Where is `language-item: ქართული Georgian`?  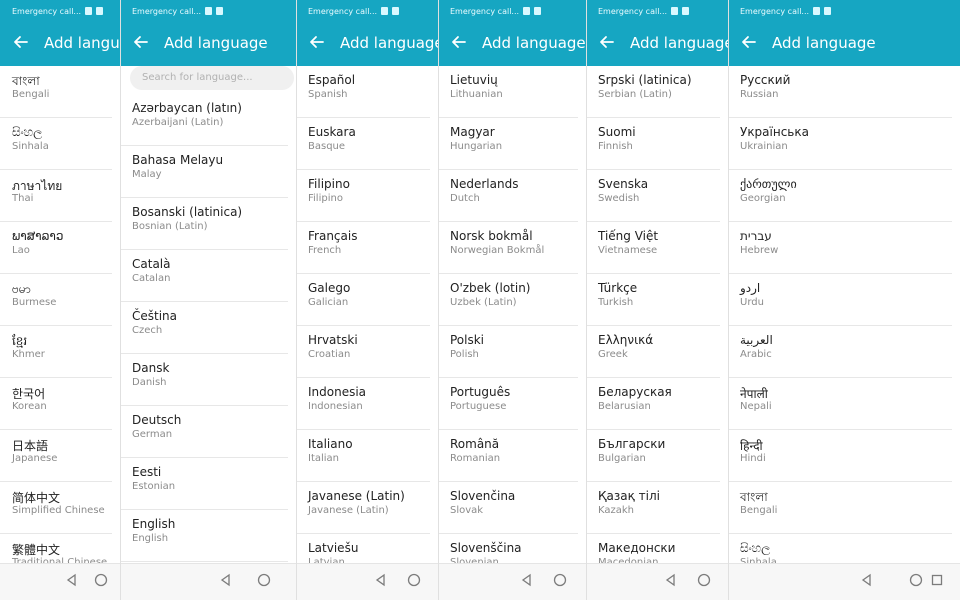 language-item: ქართული Georgian is located at coordinates (840, 196).